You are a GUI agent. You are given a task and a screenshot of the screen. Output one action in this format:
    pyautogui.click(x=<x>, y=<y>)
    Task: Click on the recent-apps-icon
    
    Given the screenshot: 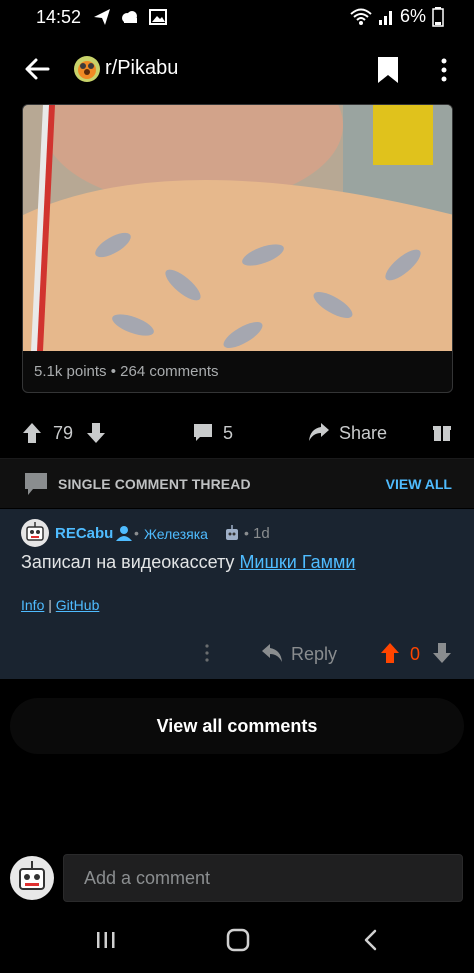 What is the action you would take?
    pyautogui.click(x=106, y=940)
    